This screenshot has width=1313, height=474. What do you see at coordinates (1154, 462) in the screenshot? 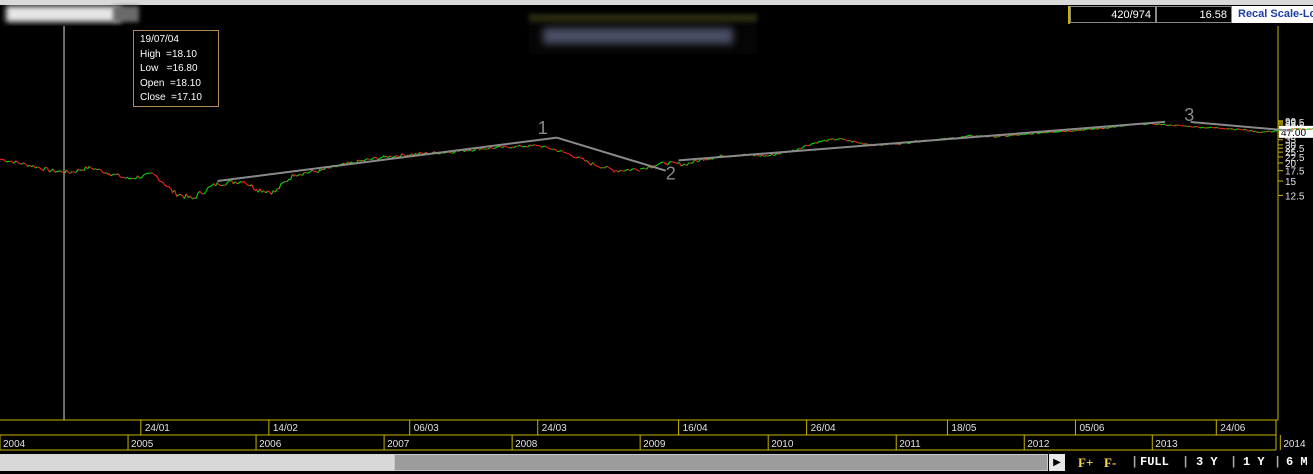
I see `timeframe-full-button: FULL` at bounding box center [1154, 462].